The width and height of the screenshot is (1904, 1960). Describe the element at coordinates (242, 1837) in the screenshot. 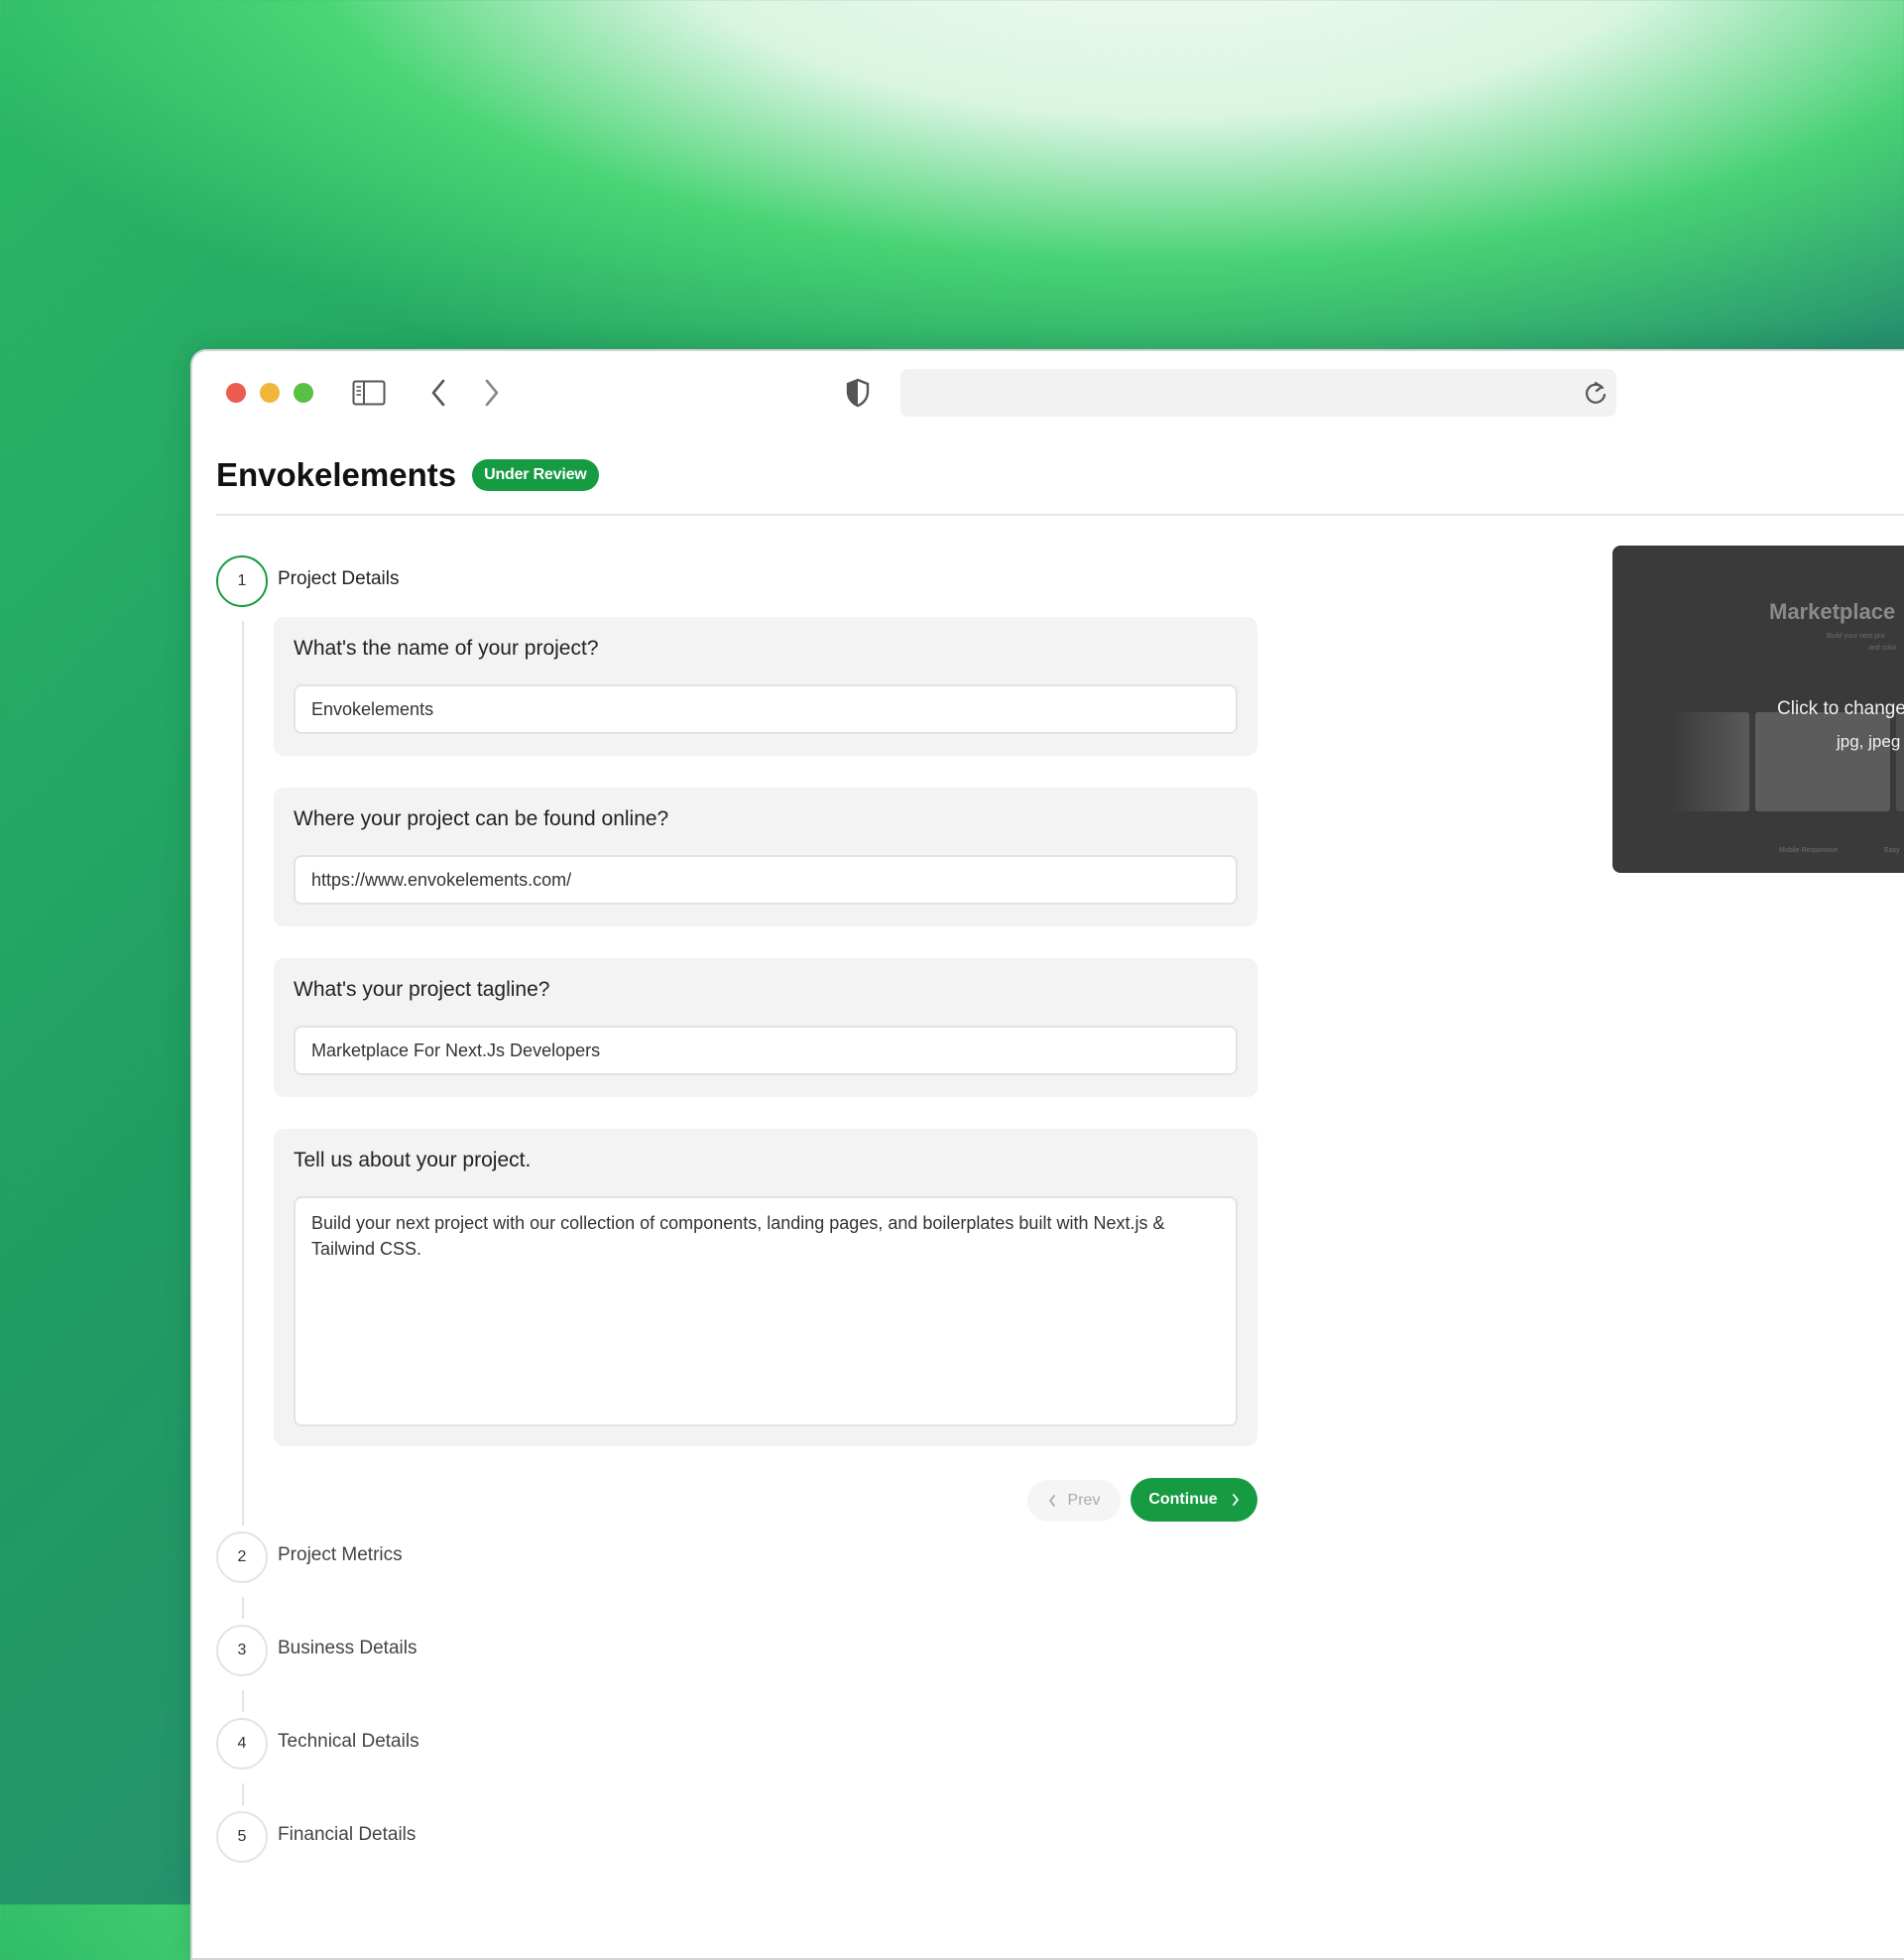

I see `step-5-indicator: 5` at that location.